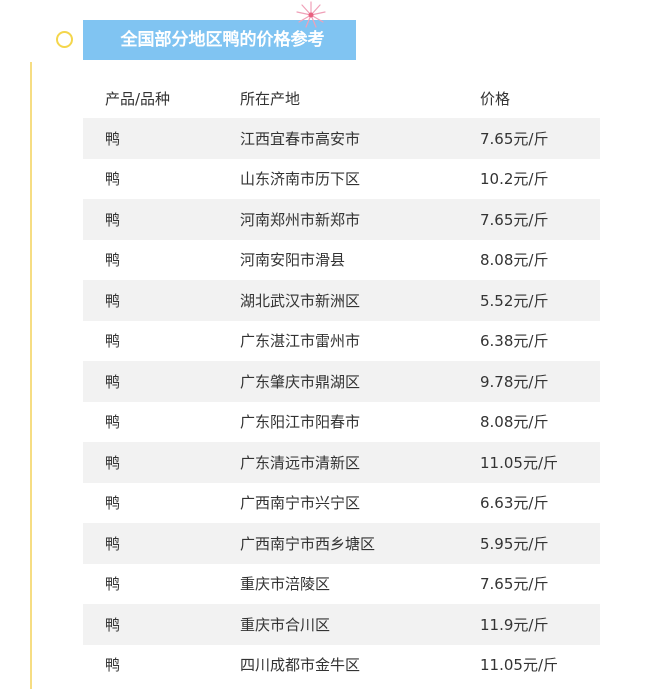 The width and height of the screenshot is (656, 689). What do you see at coordinates (285, 584) in the screenshot?
I see `cell-origin: 重庆市涪陵区` at bounding box center [285, 584].